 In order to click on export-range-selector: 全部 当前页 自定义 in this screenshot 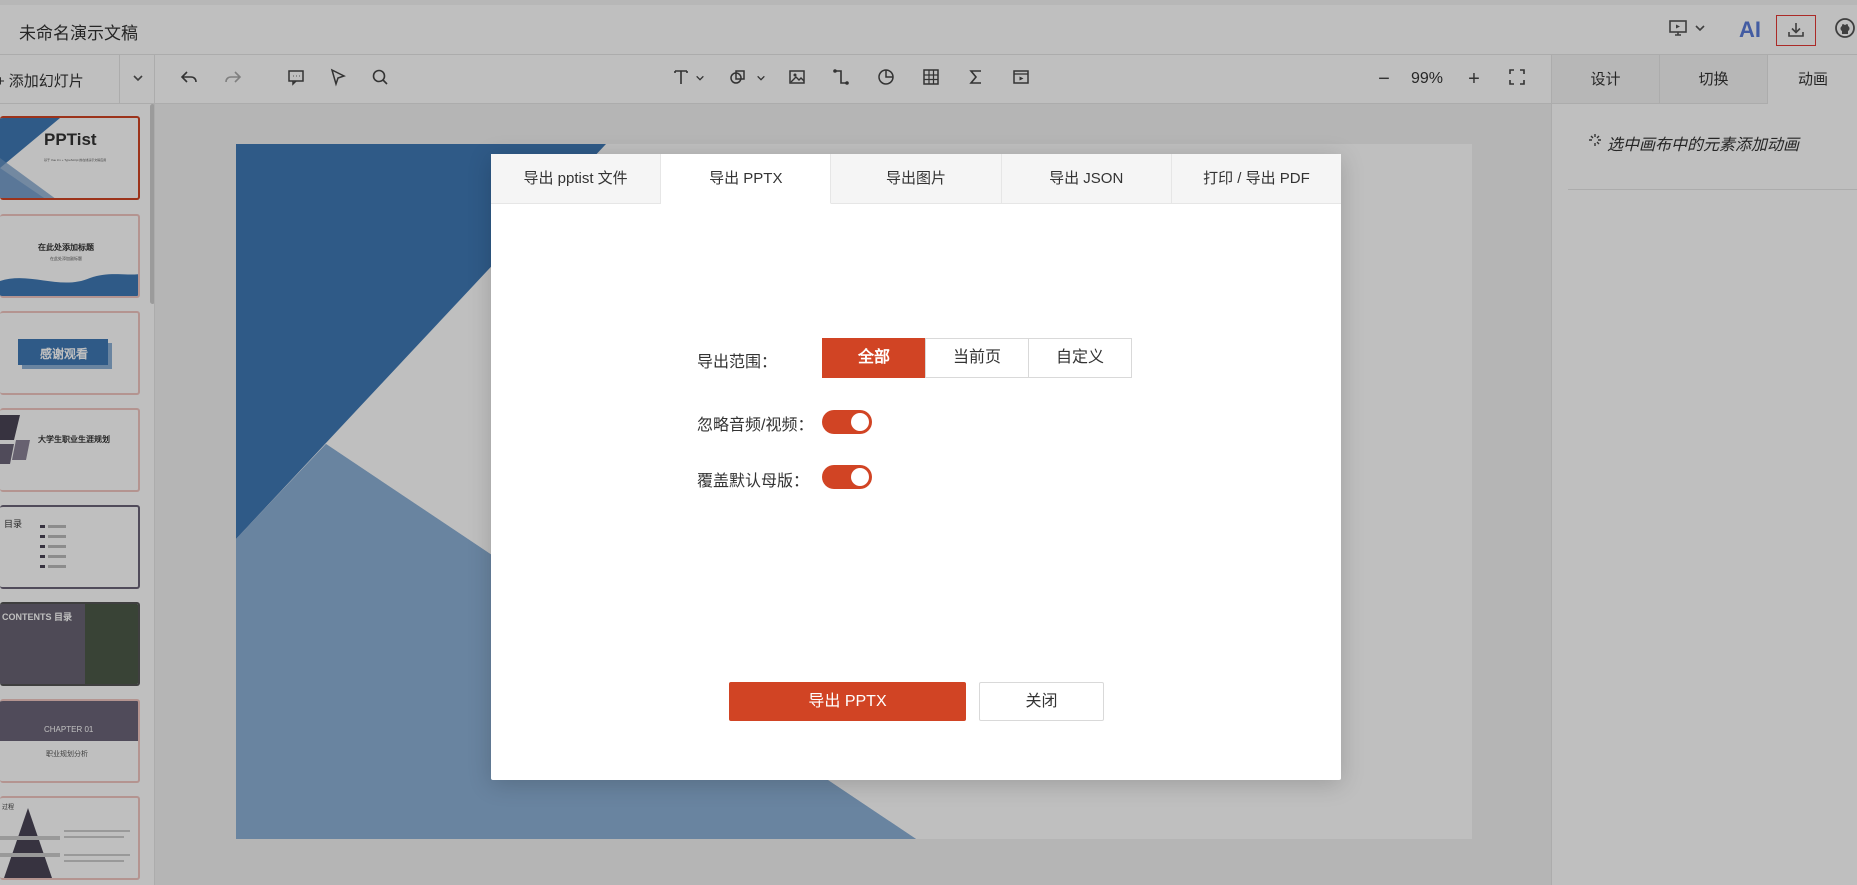, I will do `click(977, 358)`.